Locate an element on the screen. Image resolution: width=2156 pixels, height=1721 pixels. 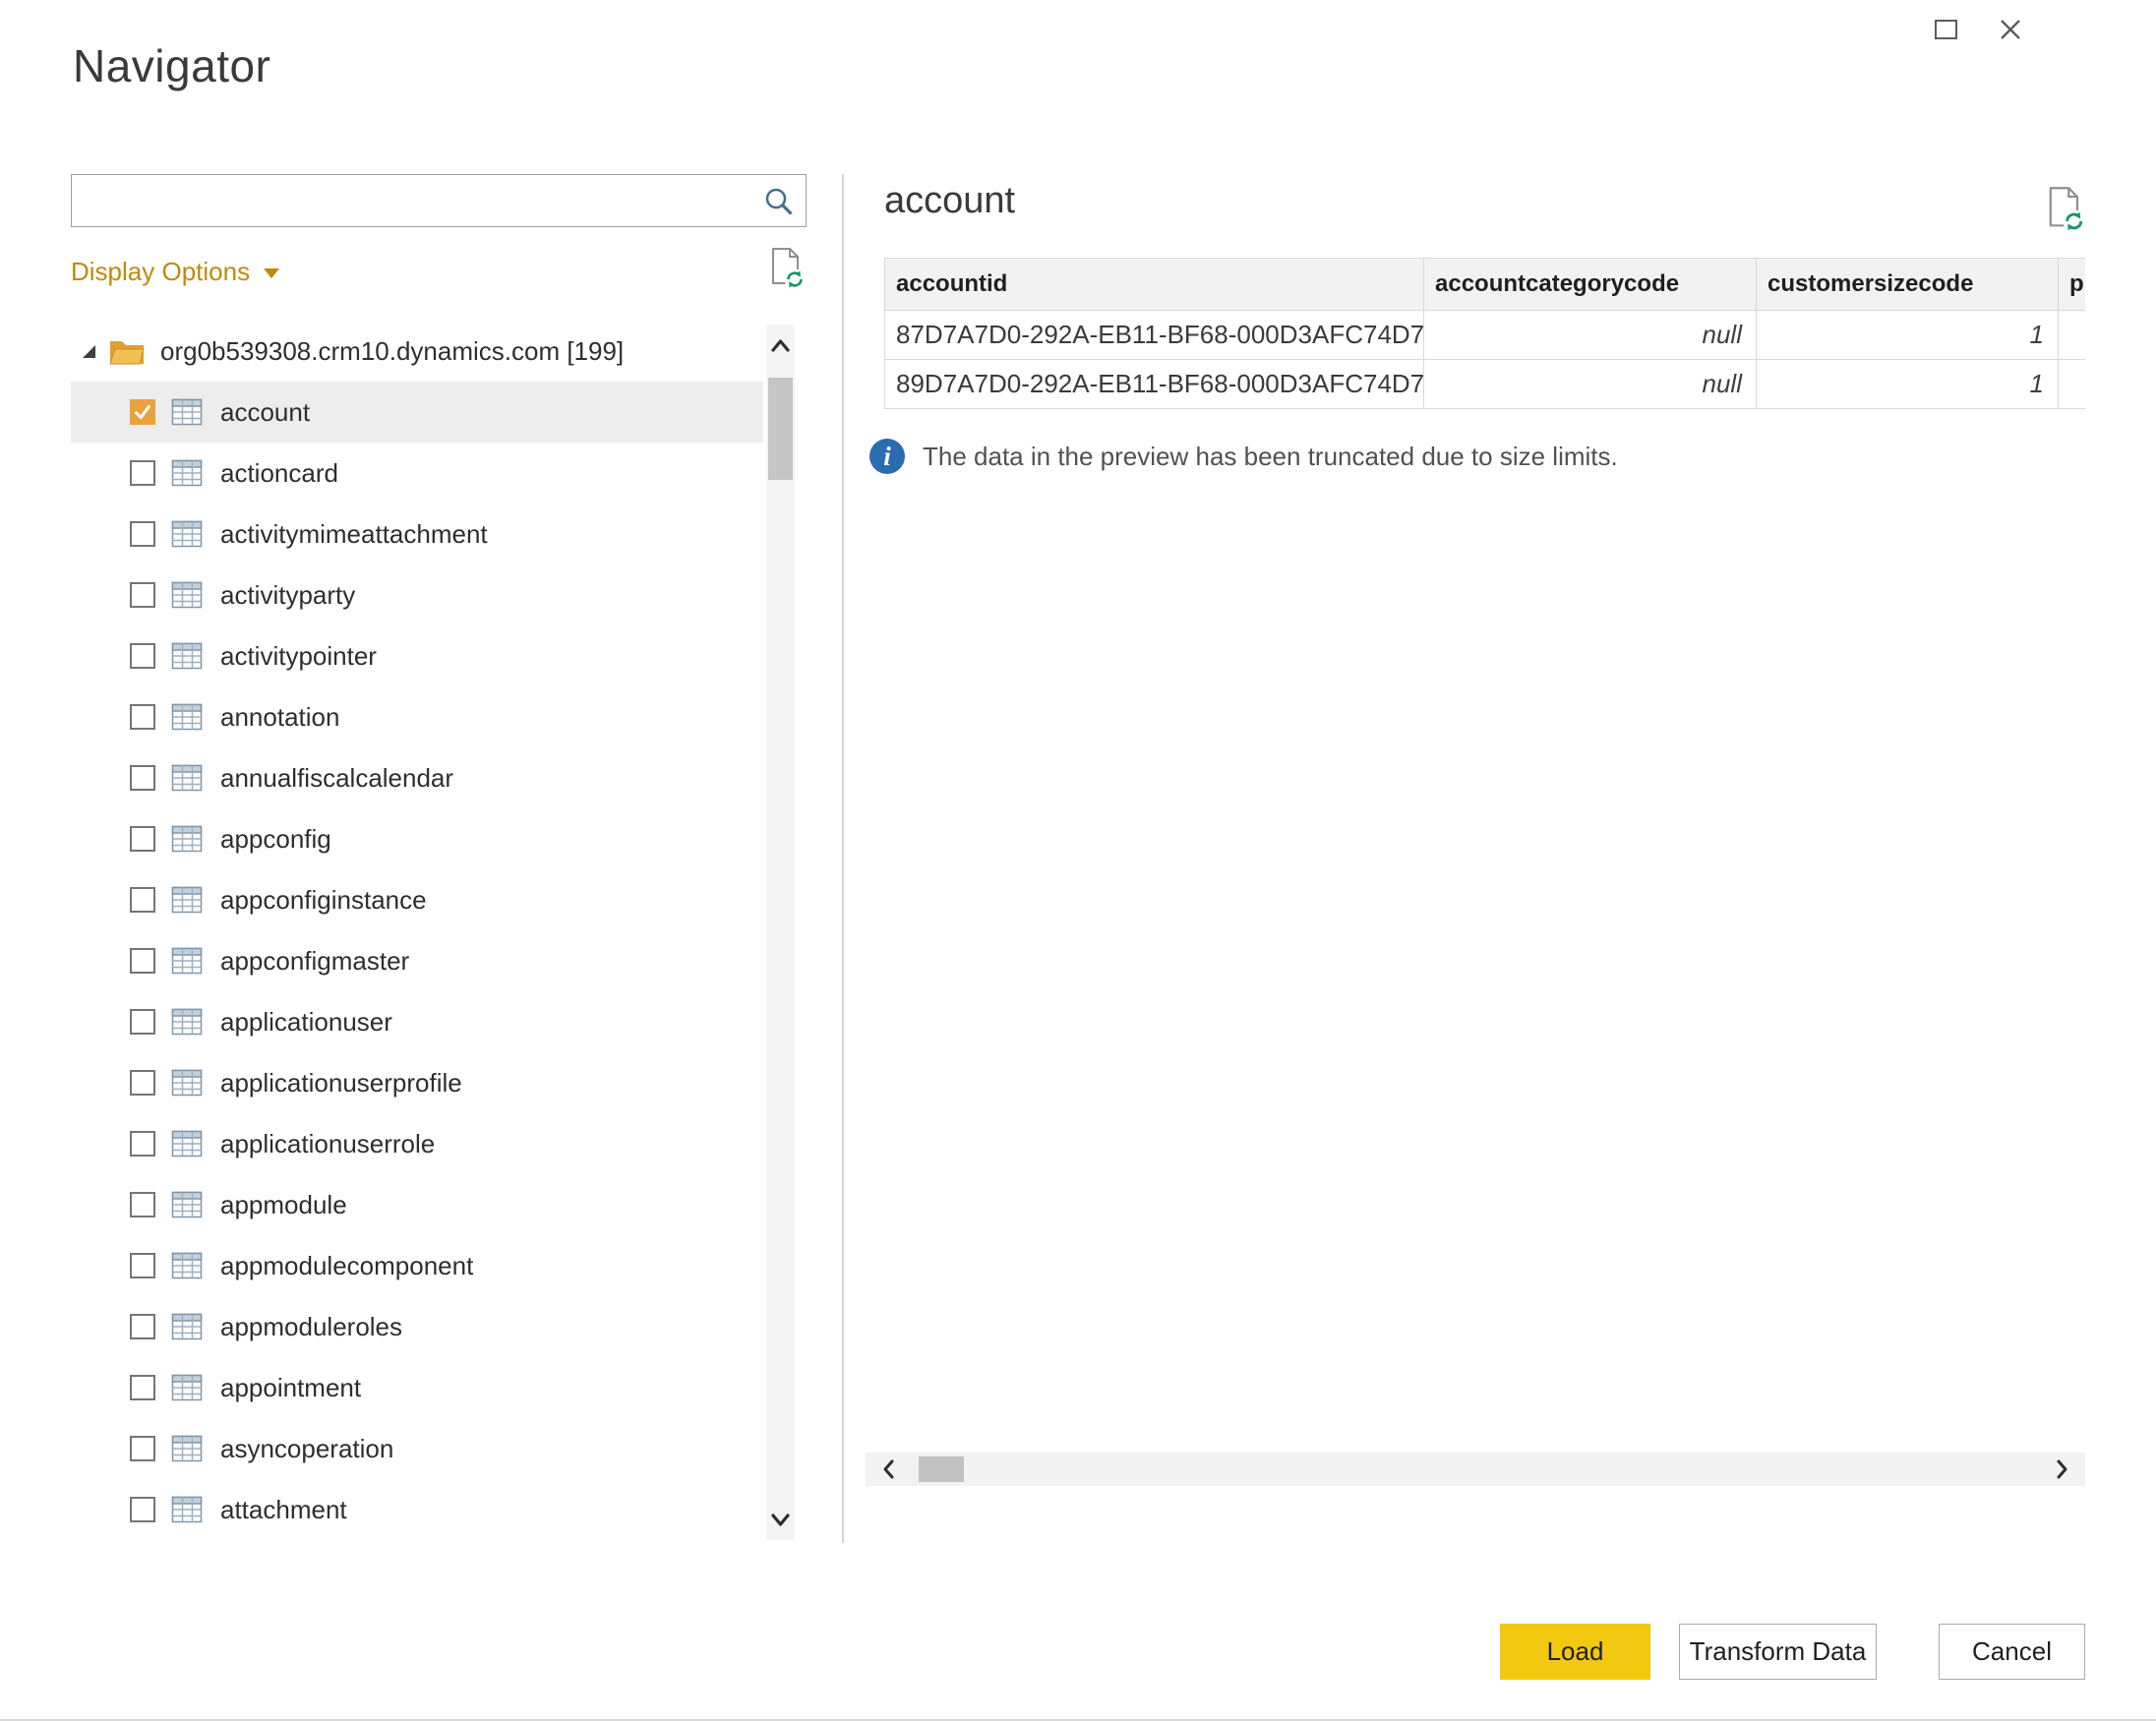
checkbox-appconfigmaster is located at coordinates (142, 961).